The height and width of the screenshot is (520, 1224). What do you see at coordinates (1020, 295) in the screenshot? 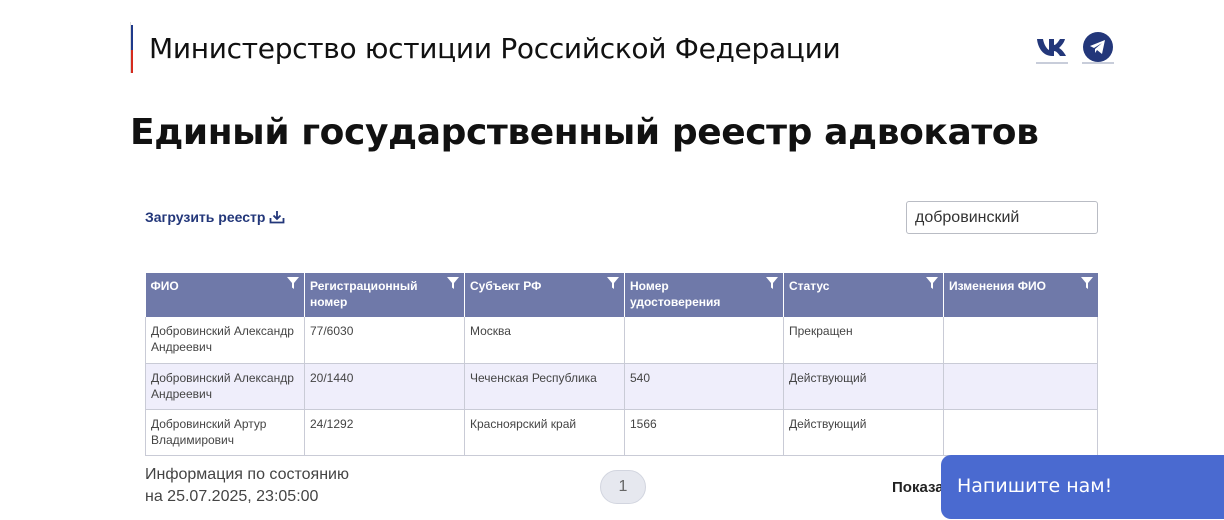
I see `col-header-name-changes: Изменения ФИО` at bounding box center [1020, 295].